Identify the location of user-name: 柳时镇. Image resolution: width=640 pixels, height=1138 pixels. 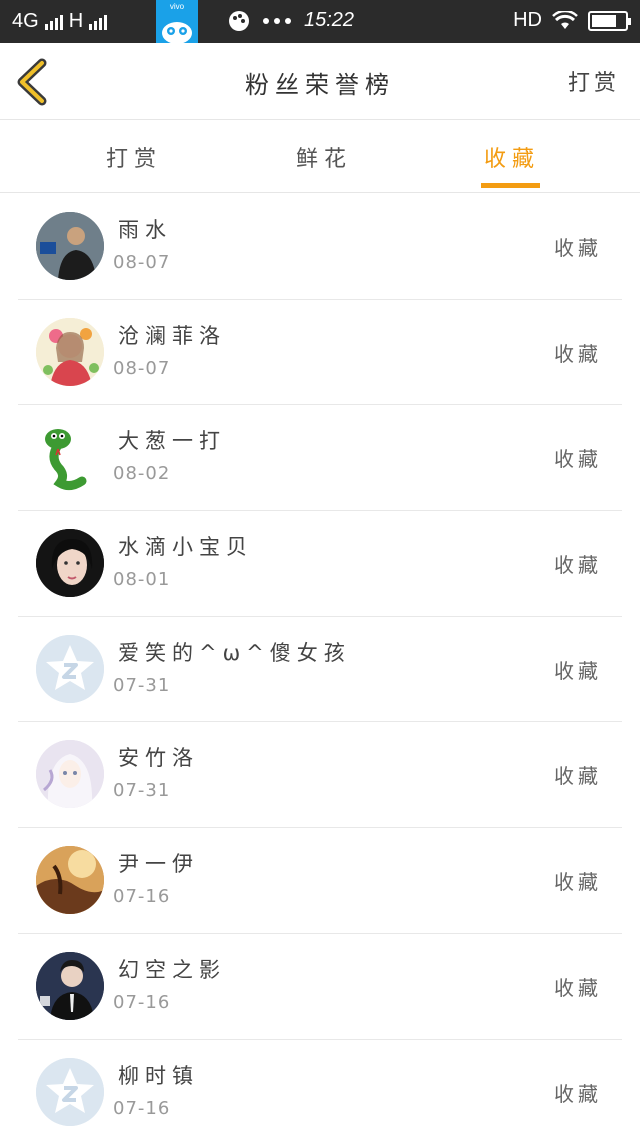
(158, 1075).